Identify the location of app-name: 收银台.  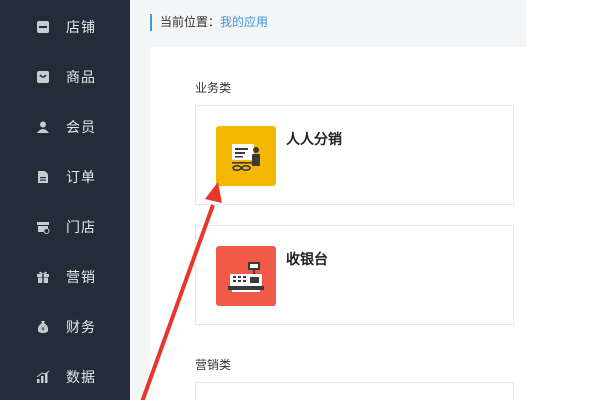
(307, 260).